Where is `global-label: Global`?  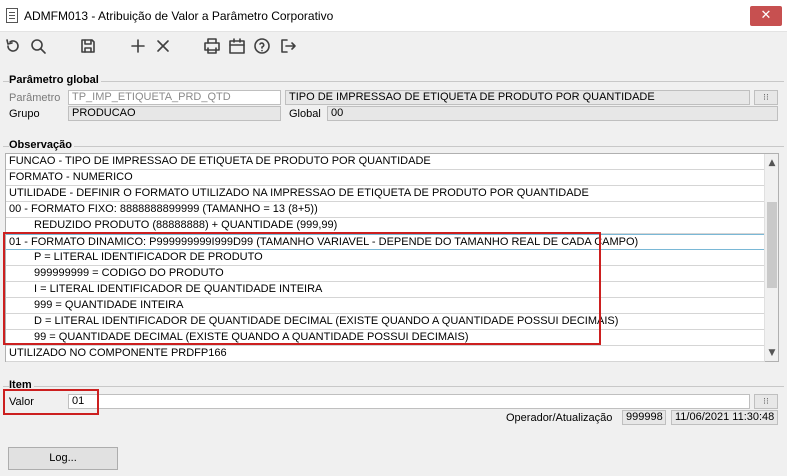 global-label: Global is located at coordinates (305, 114).